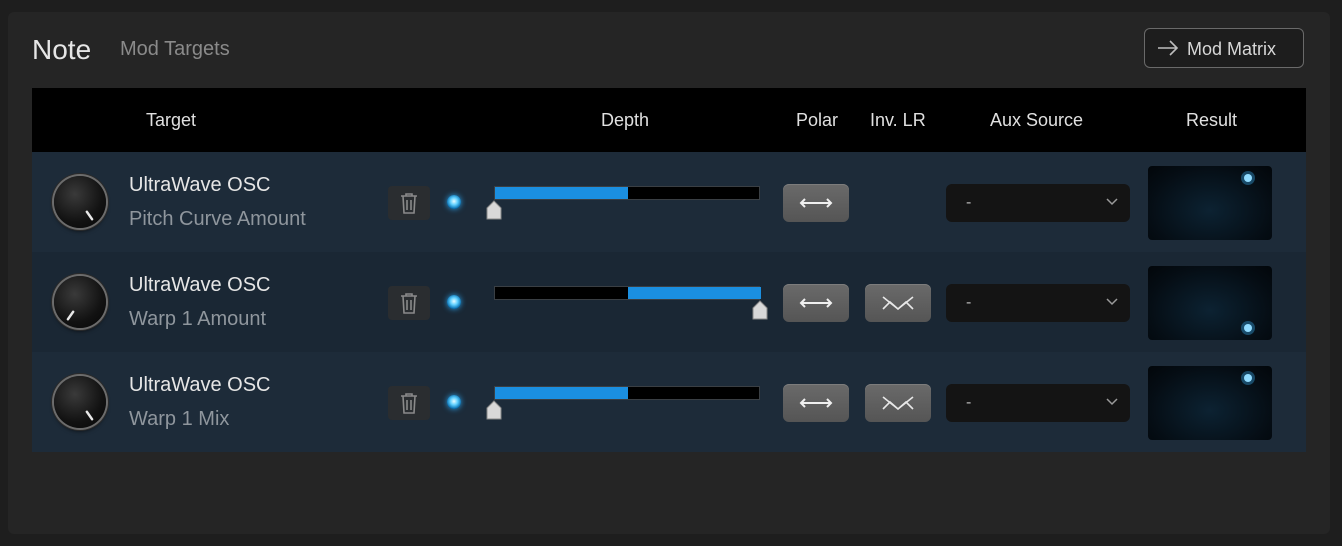 The image size is (1342, 546). What do you see at coordinates (1232, 49) in the screenshot?
I see `mod-matrix-label: Mod Matrix` at bounding box center [1232, 49].